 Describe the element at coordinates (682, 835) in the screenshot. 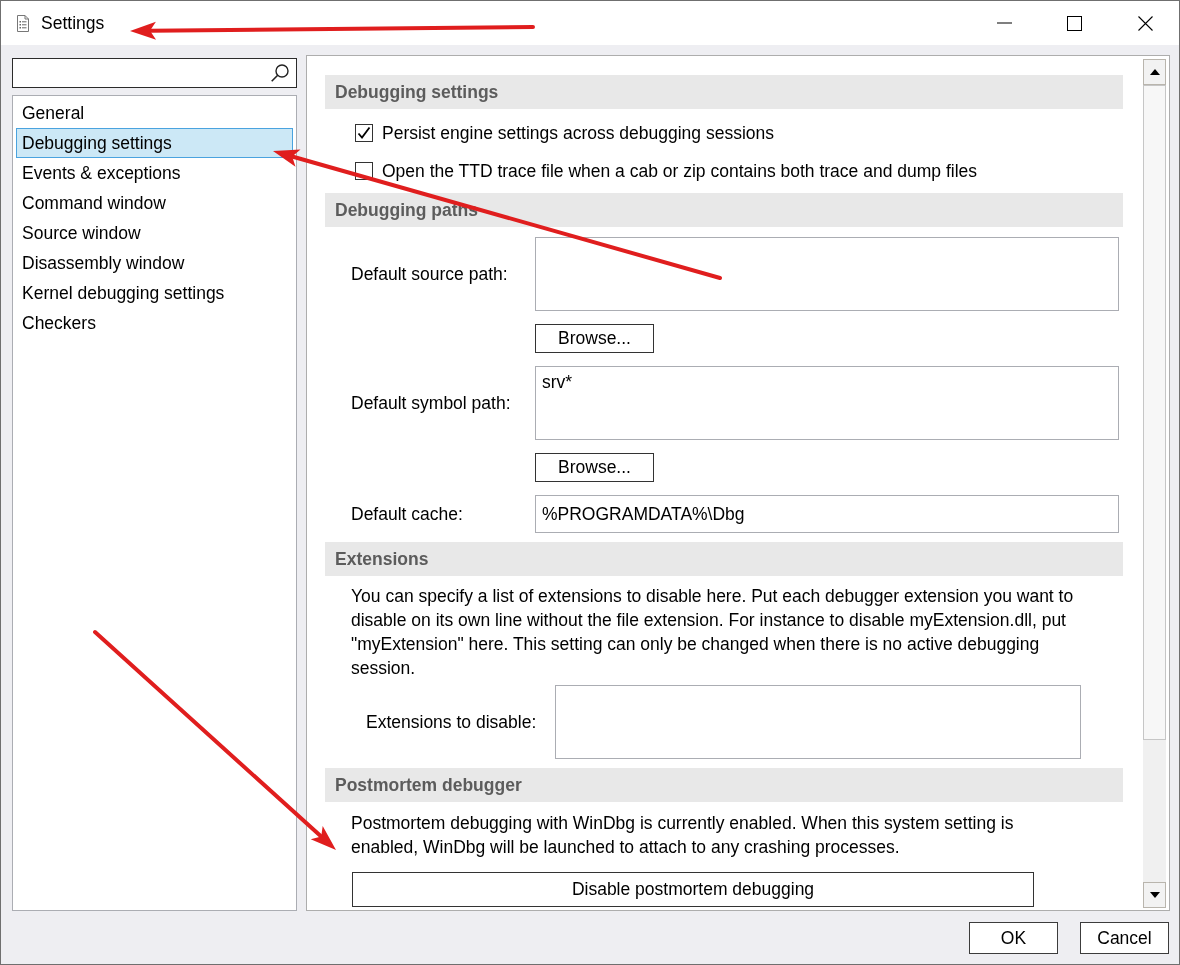

I see `description-text: Postmortem debugging with WinDbg is currently enabled. When this system setting is enabled, WinDbg will be launched to attach to any crashing processes.` at that location.